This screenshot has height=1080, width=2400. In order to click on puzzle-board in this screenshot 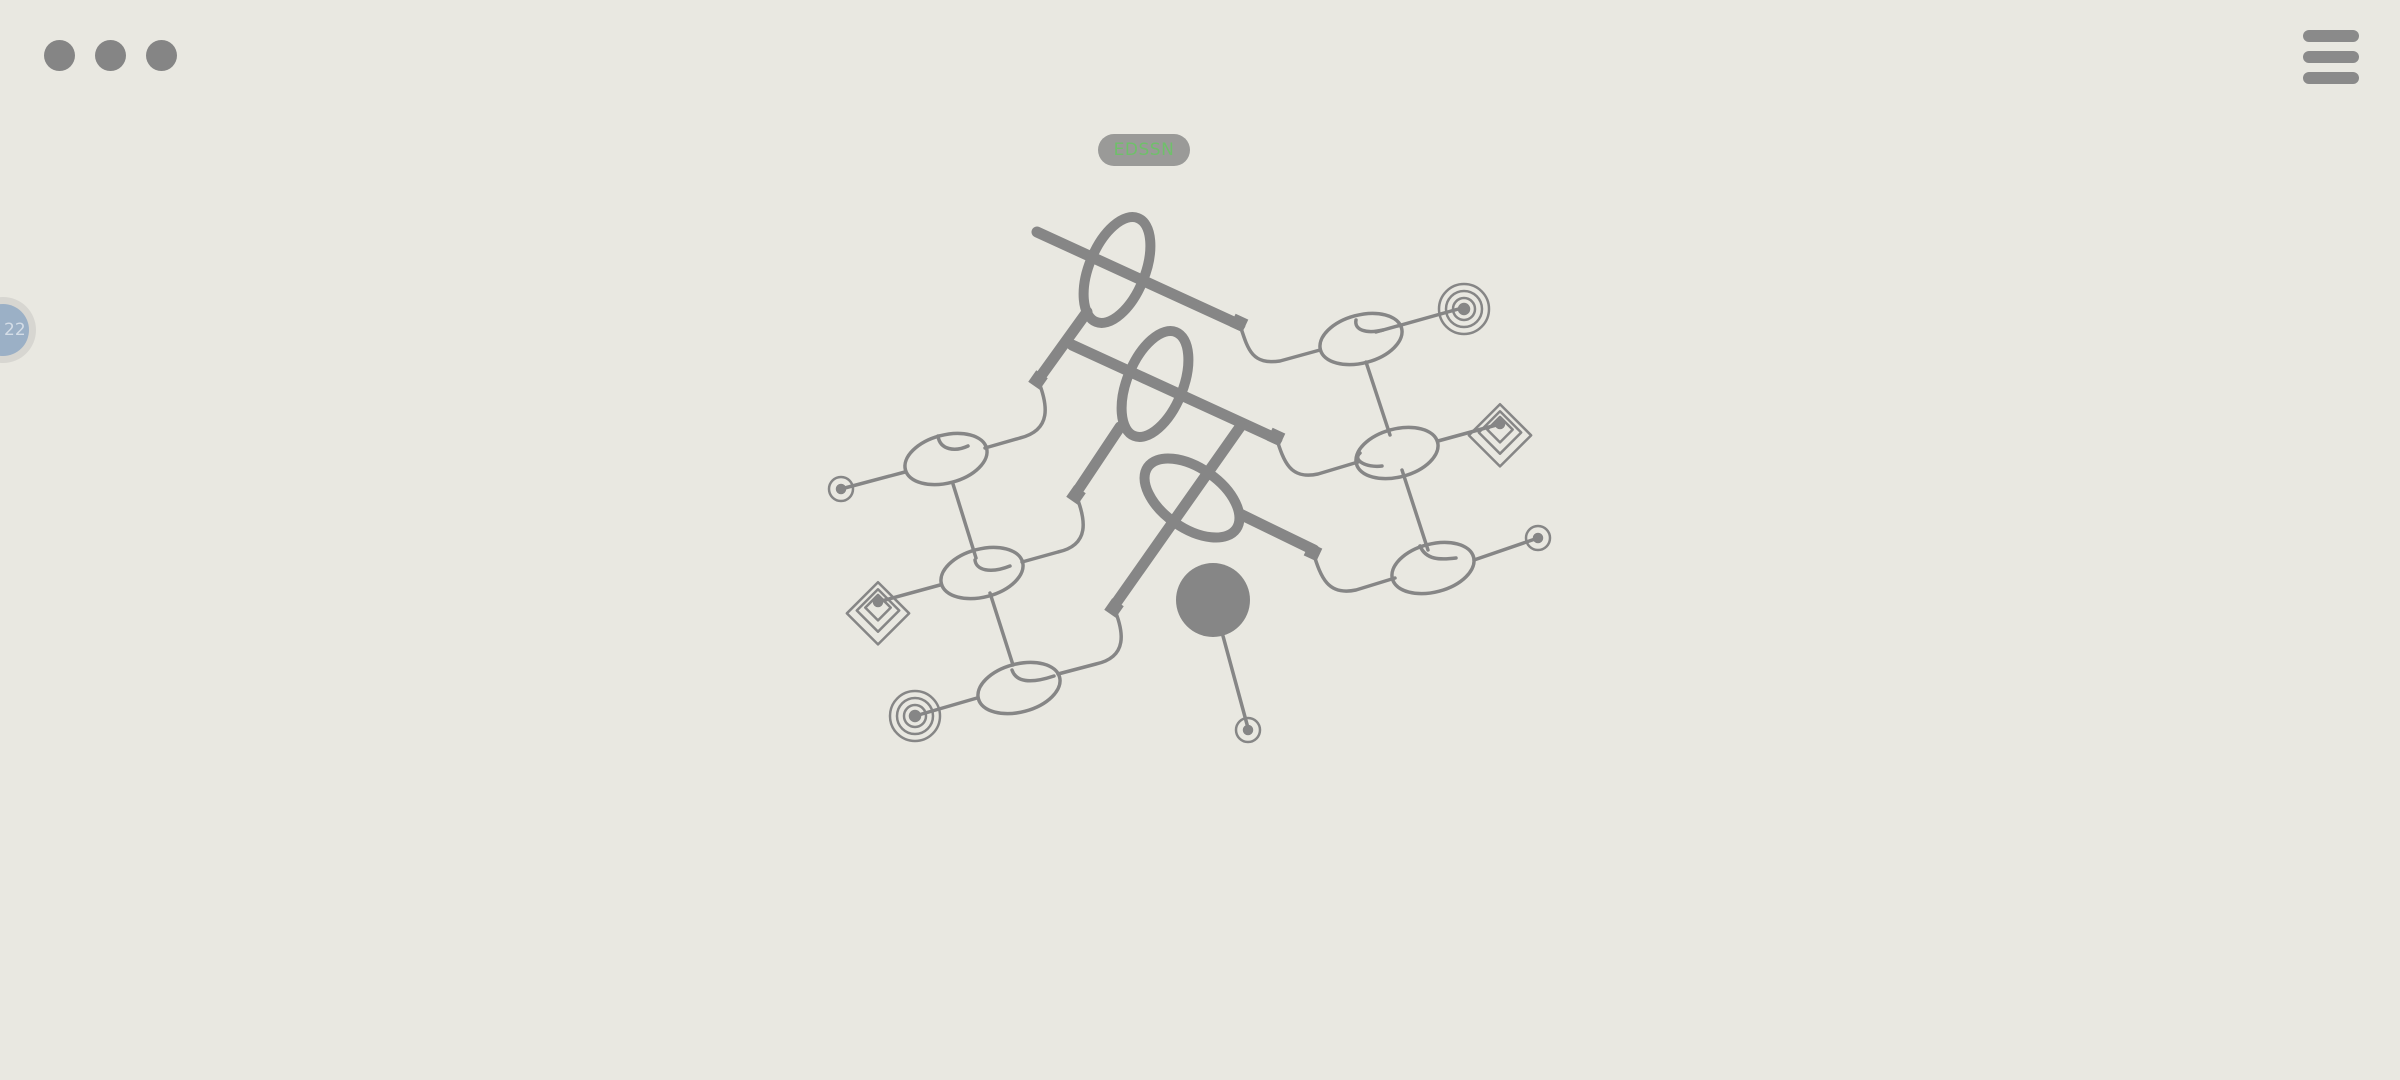, I will do `click(1189, 478)`.